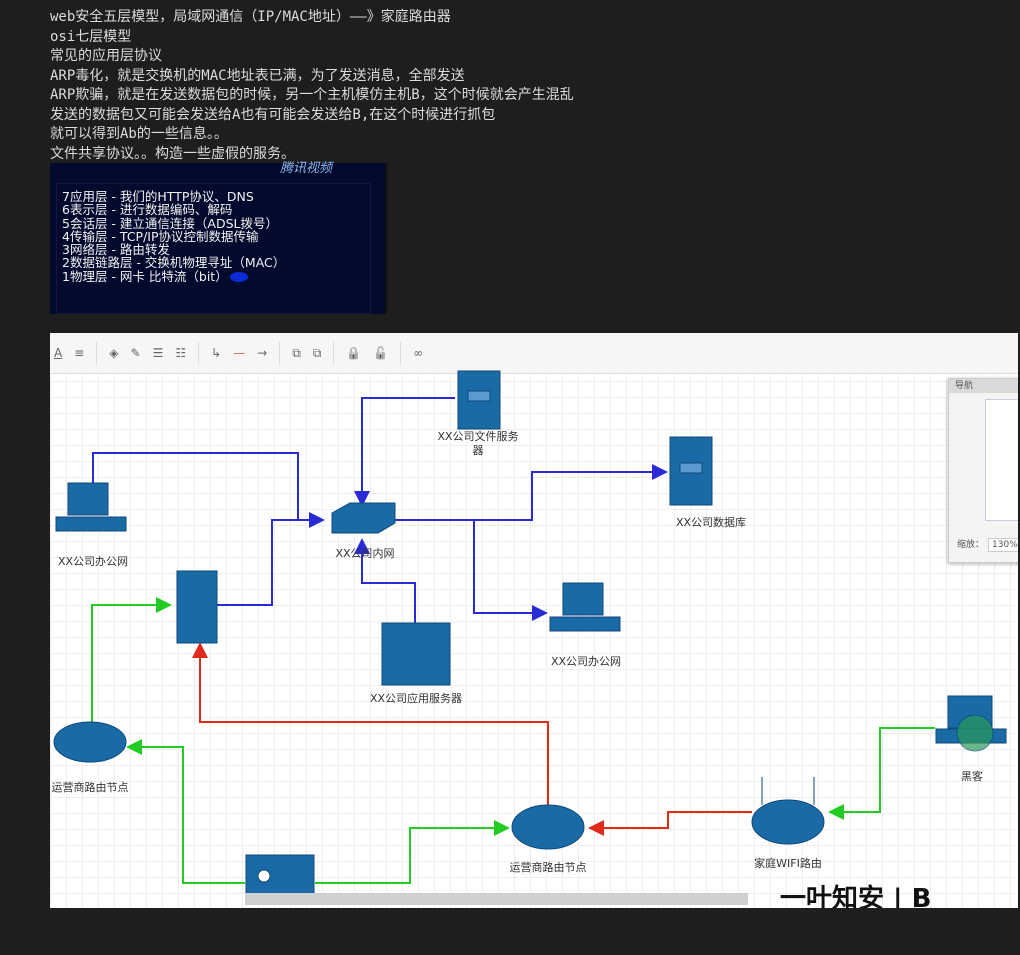  Describe the element at coordinates (158, 196) in the screenshot. I see `osi-layer: 7应用层 - 我们的HTTP协议、DNS` at that location.